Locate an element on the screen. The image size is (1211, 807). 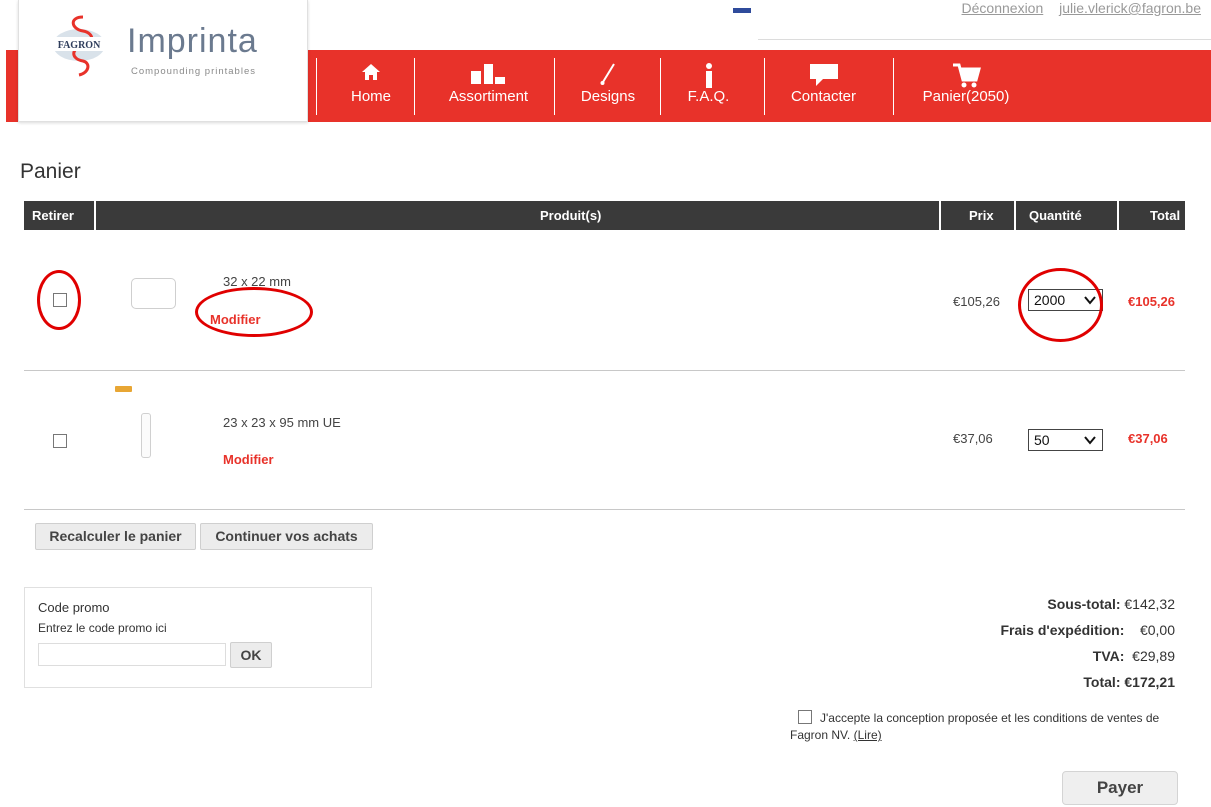
language-flag-icon is located at coordinates (742, 10).